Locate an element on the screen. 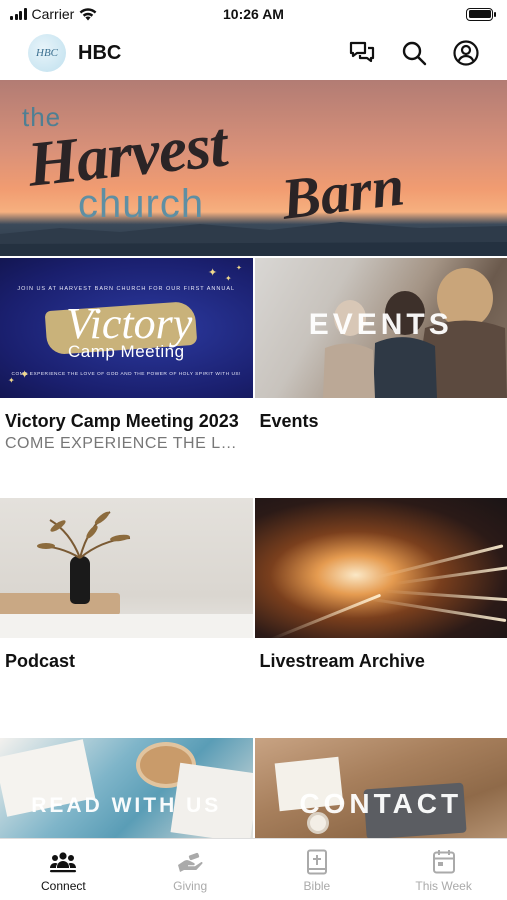 This screenshot has height=900, width=507. logo-text: HBC is located at coordinates (47, 53).